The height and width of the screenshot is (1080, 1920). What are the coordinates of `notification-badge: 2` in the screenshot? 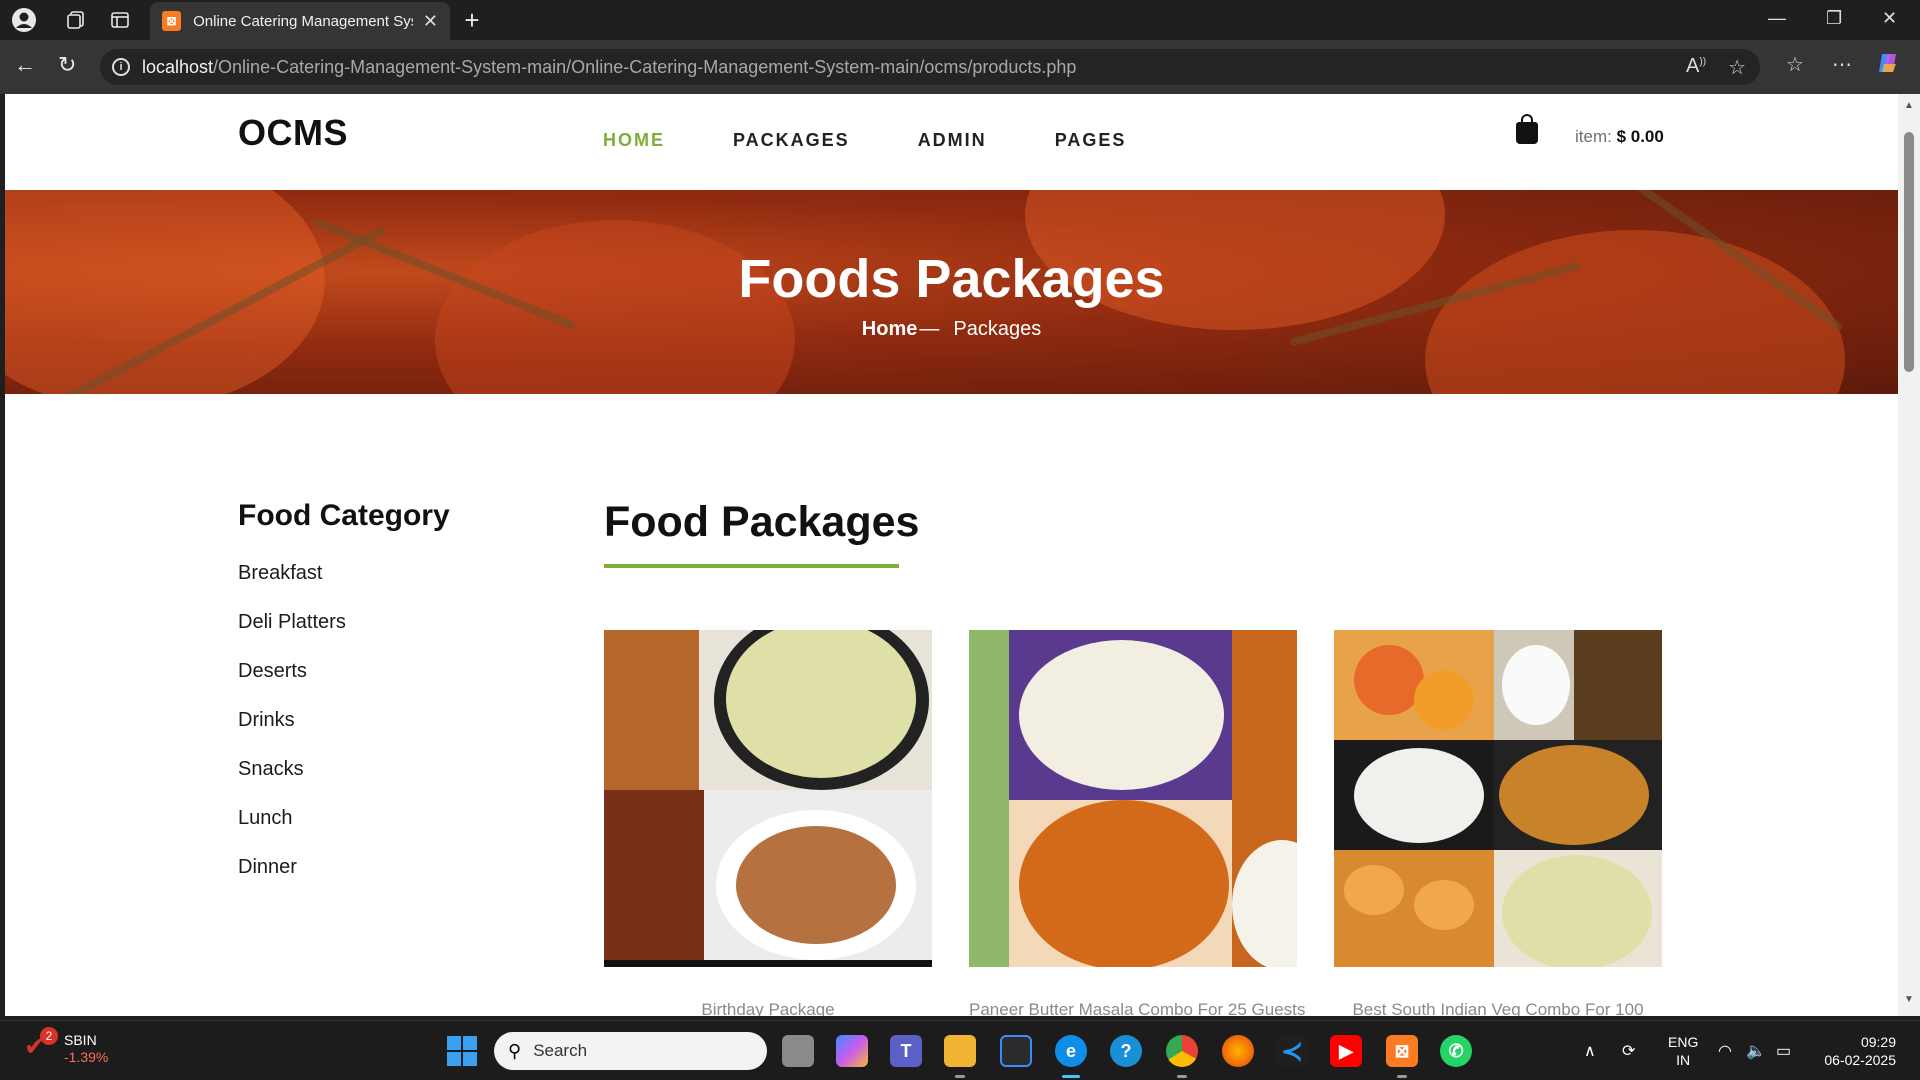 It's located at (49, 1036).